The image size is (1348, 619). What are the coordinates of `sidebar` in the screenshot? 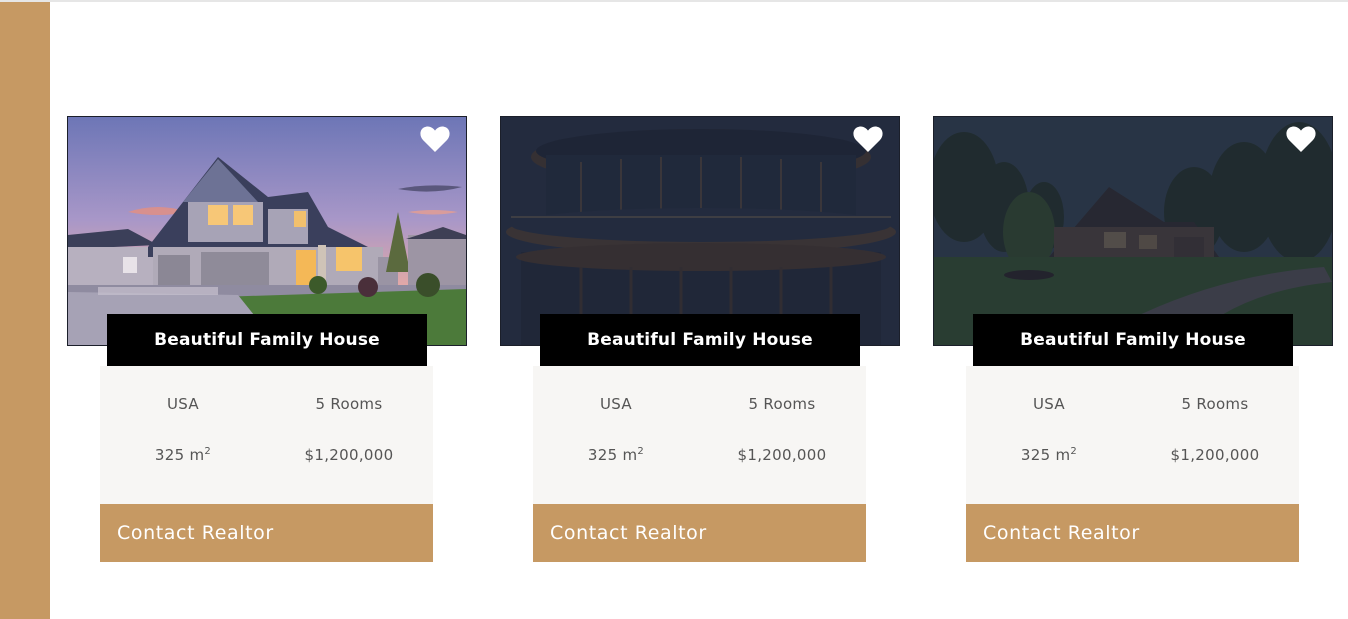 It's located at (25, 310).